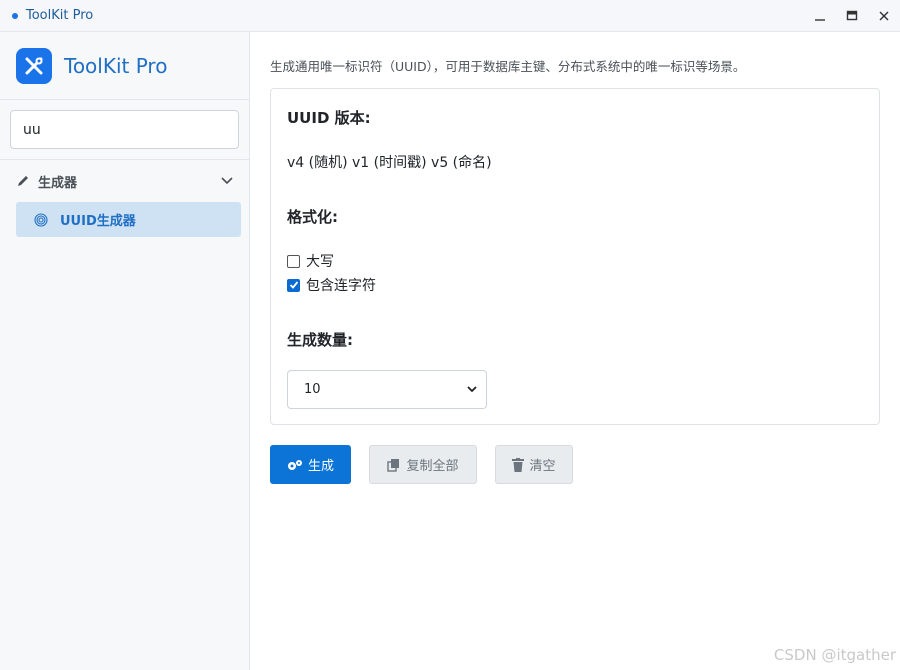 This screenshot has height=670, width=900. I want to click on count-title: 生成数量:, so click(320, 340).